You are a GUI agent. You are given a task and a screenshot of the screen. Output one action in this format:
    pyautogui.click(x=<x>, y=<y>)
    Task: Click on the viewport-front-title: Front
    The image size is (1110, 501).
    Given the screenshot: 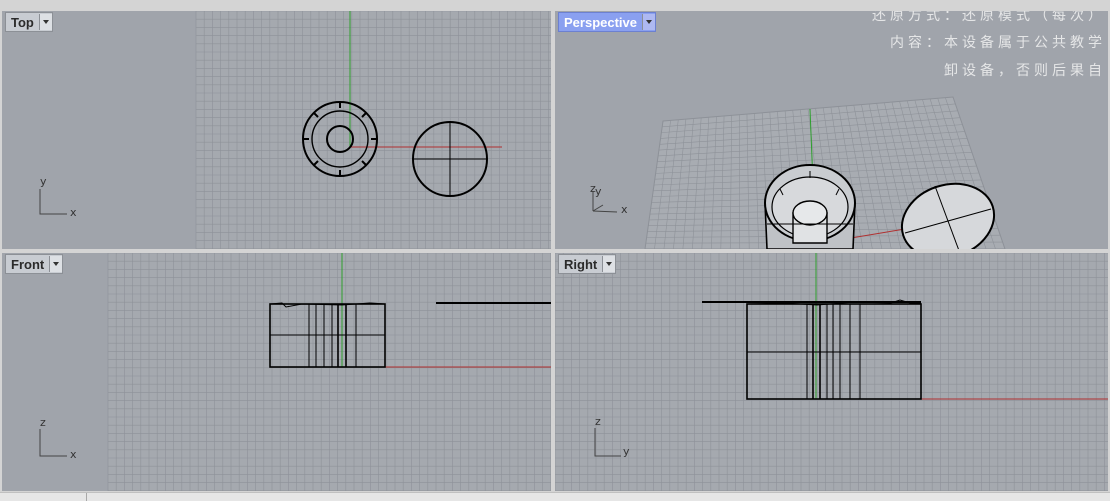 What is the action you would take?
    pyautogui.click(x=34, y=264)
    